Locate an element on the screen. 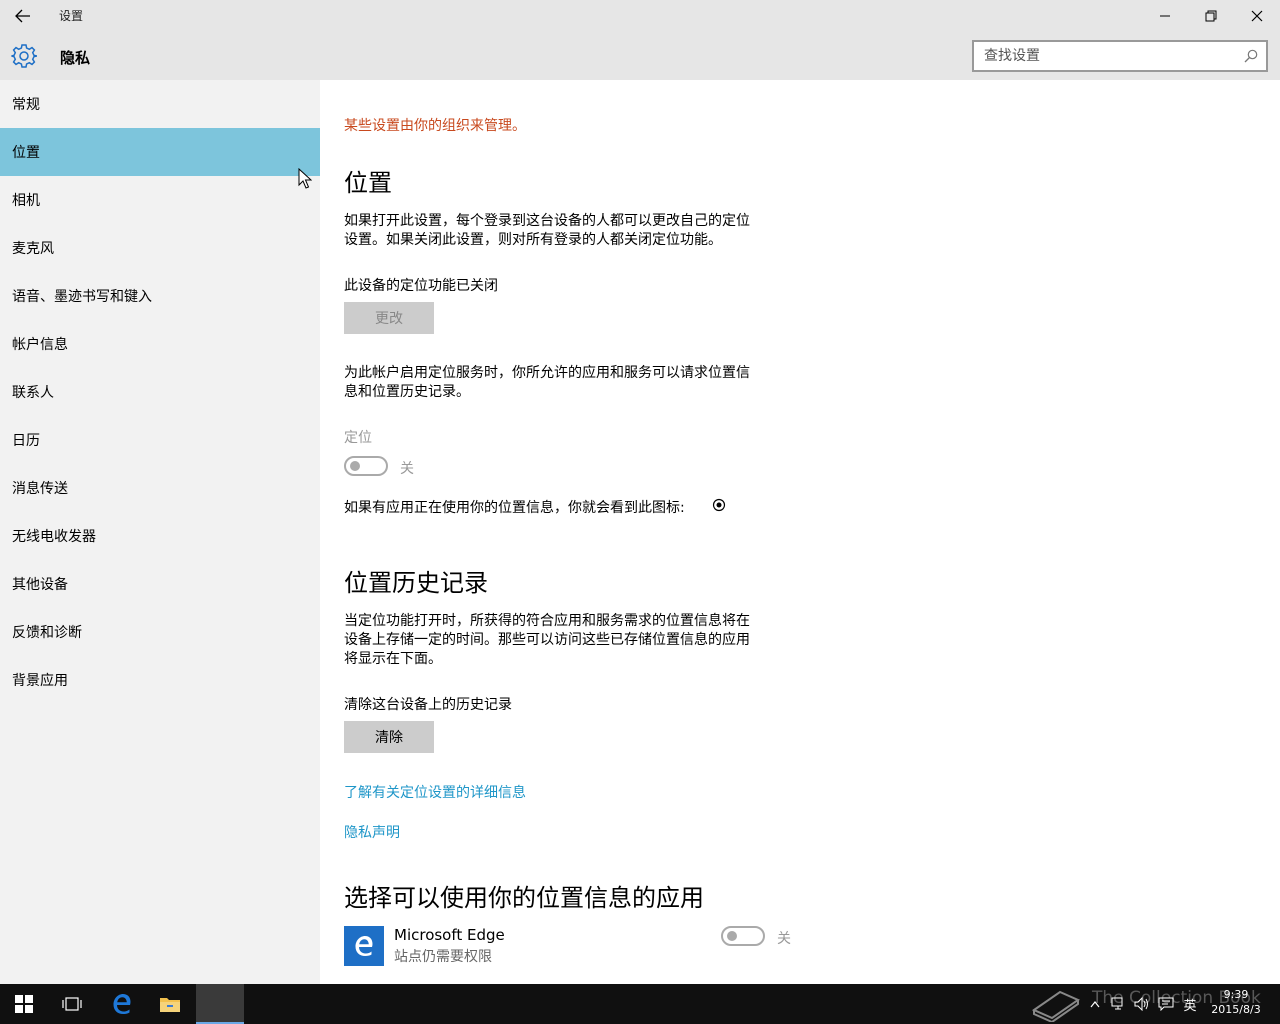  message-icon is located at coordinates (1166, 1004).